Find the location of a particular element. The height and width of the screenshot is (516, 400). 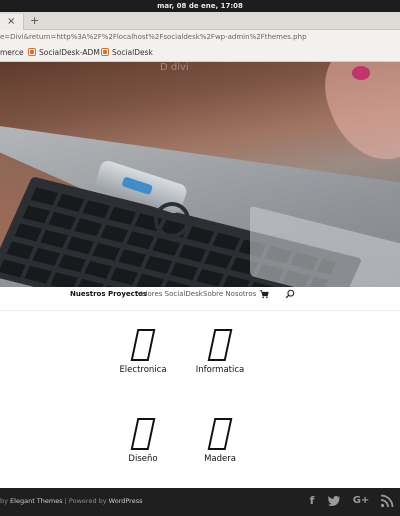

browser-tab: × is located at coordinates (12, 22).